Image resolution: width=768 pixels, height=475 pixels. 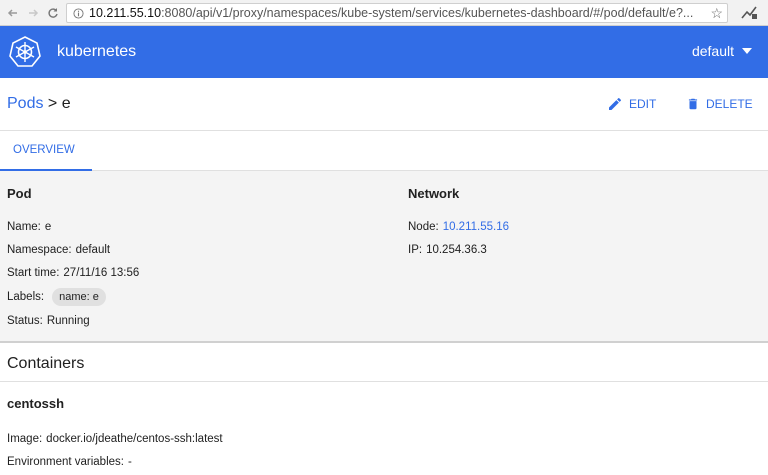 I want to click on container-env-value: -, so click(x=129, y=461).